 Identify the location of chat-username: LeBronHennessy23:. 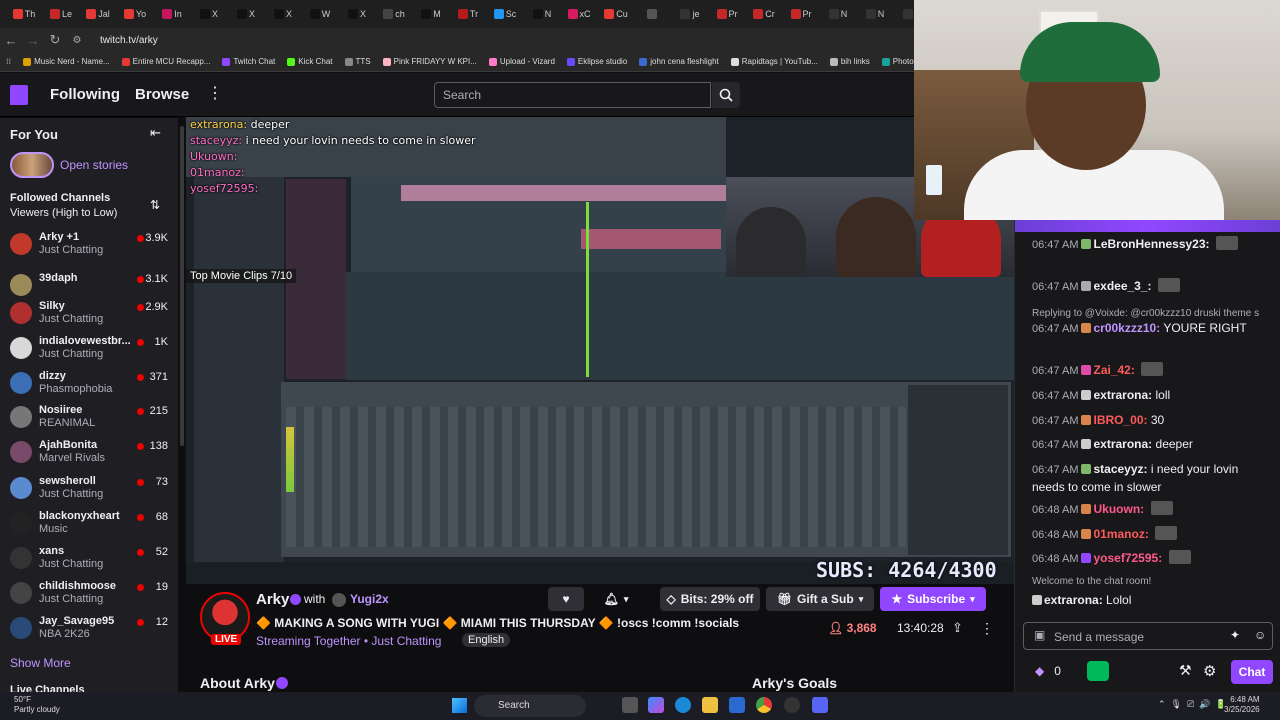
(1151, 244).